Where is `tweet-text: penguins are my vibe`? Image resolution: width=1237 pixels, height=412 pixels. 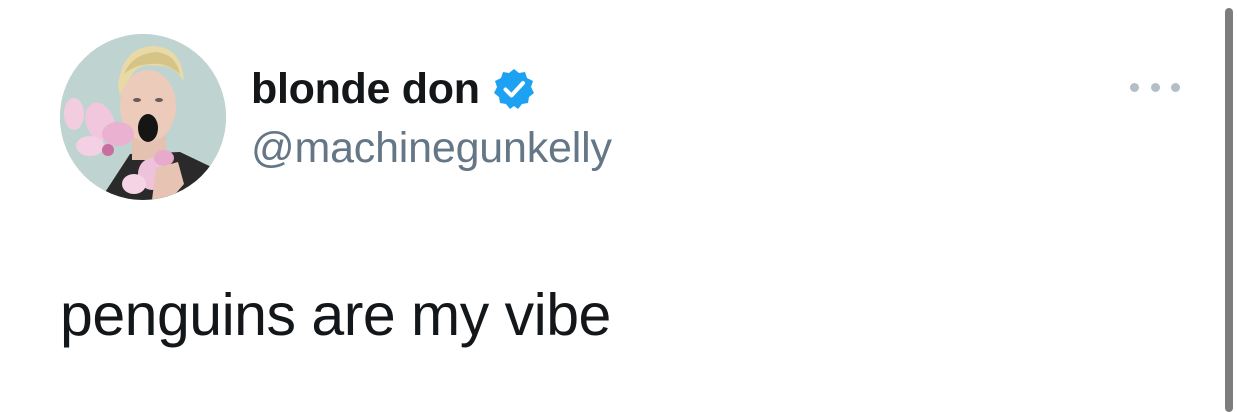 tweet-text: penguins are my vibe is located at coordinates (335, 315).